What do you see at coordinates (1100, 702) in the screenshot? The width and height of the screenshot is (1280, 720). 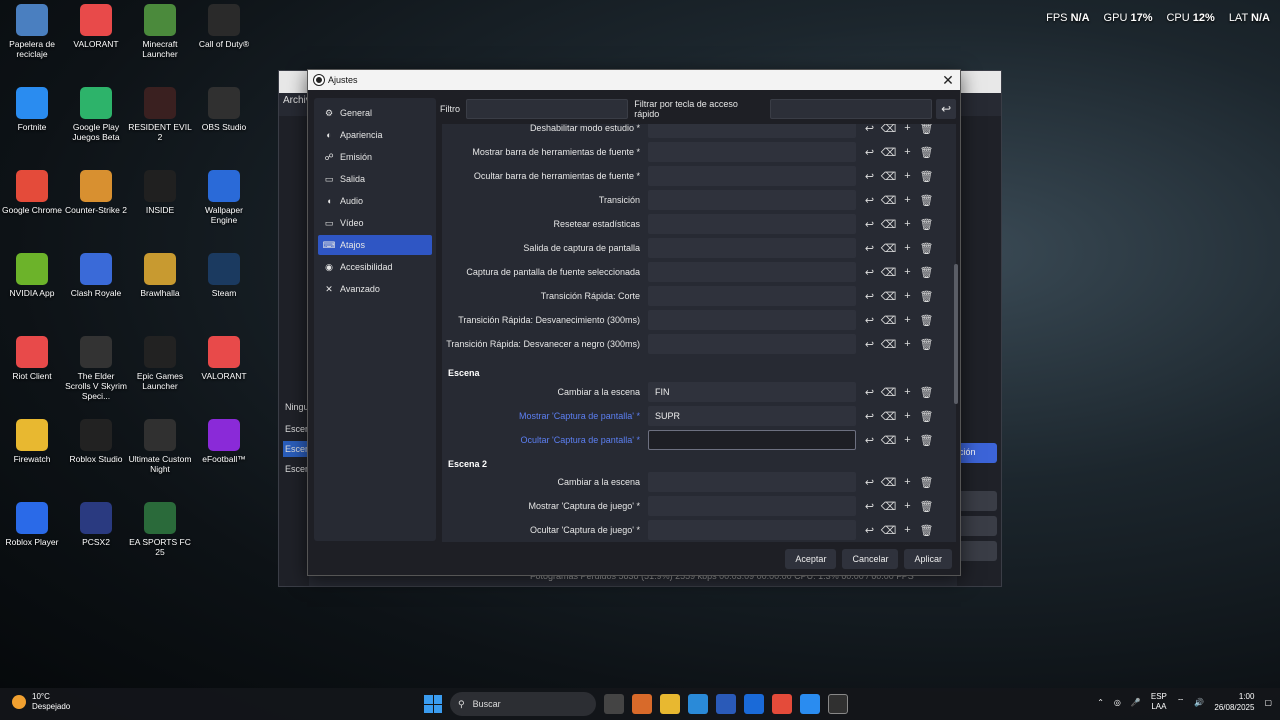 I see `chevron-up-icon: ⌃` at bounding box center [1100, 702].